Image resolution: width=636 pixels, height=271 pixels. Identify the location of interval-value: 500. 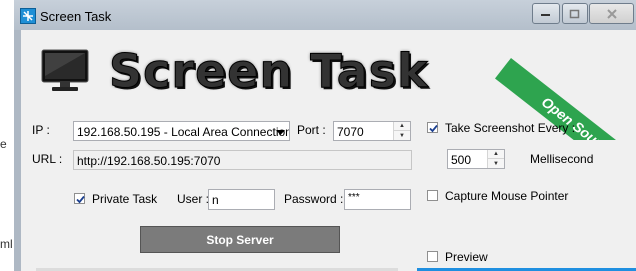
(461, 160).